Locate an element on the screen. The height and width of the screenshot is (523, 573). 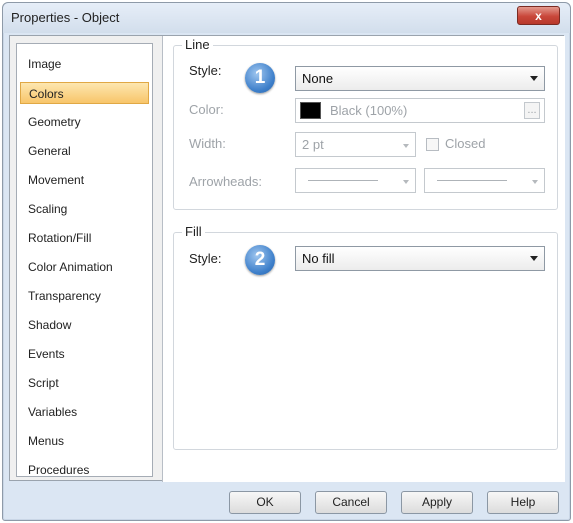
fill-style-value: No fill is located at coordinates (318, 258).